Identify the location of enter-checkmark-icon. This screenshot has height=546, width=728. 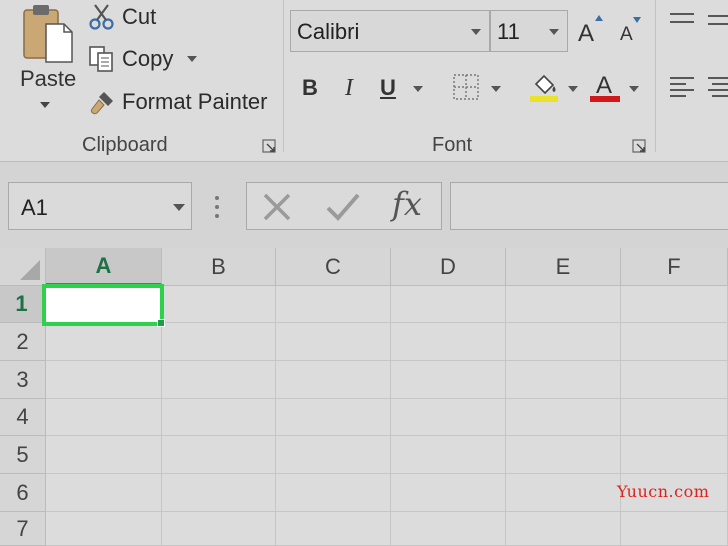
(343, 207).